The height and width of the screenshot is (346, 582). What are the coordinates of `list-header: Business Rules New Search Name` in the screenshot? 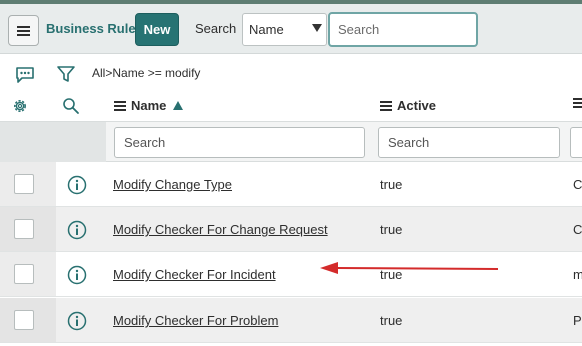 It's located at (291, 29).